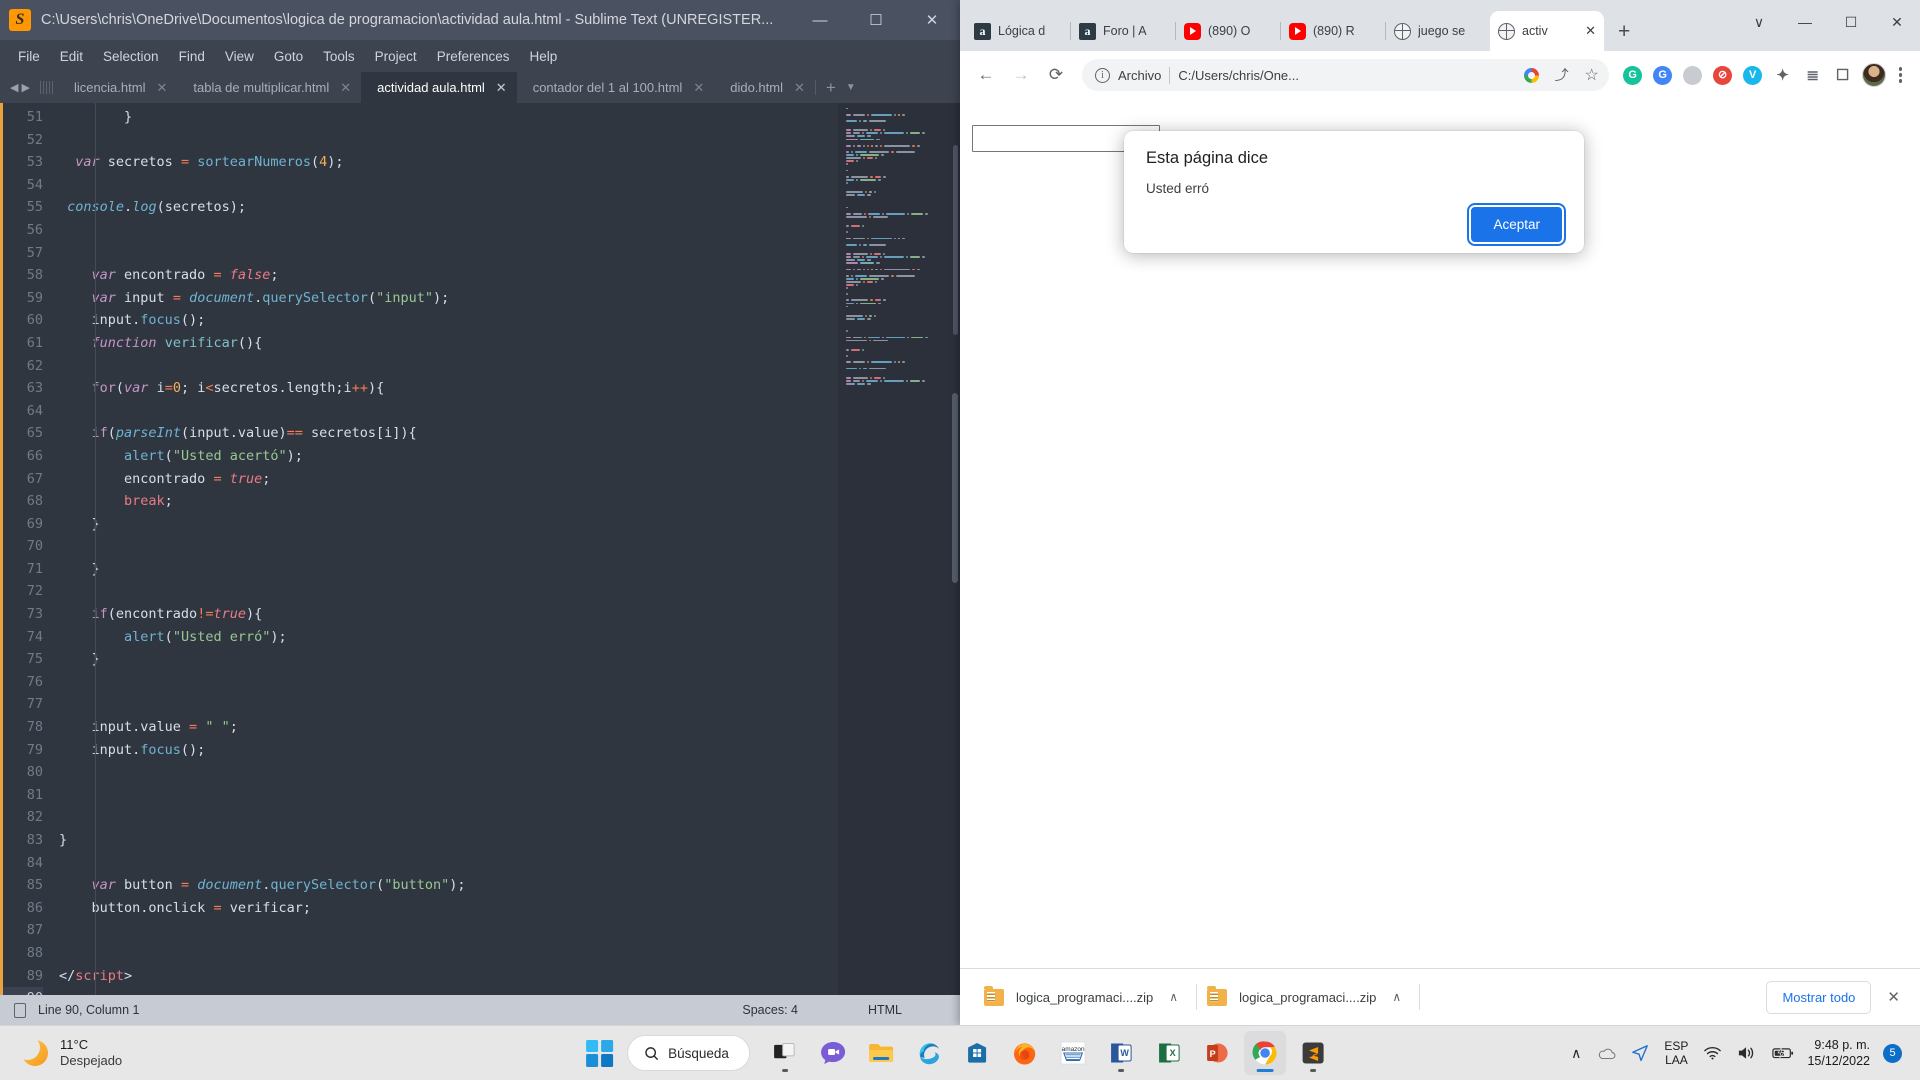 The image size is (1920, 1080). Describe the element at coordinates (446, 727) in the screenshot. I see `code-line: input.value = " ";` at that location.